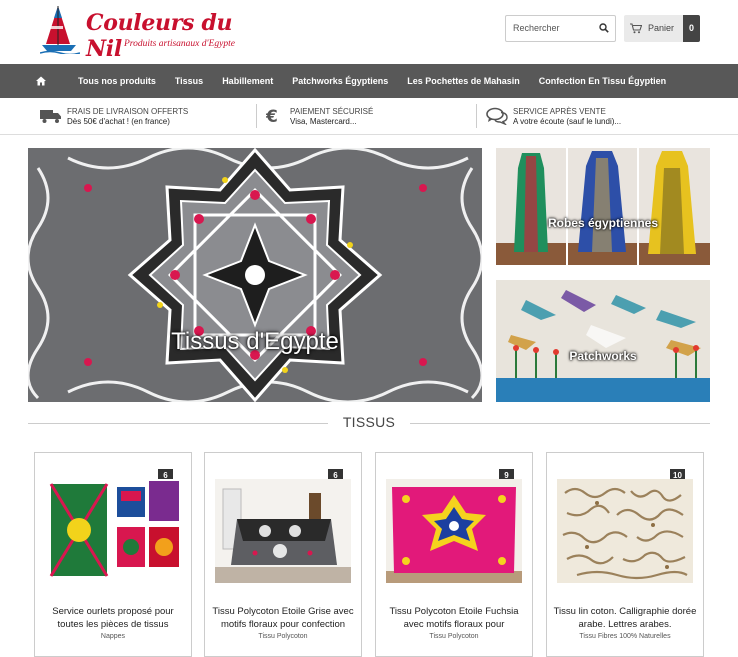 Image resolution: width=738 pixels, height=657 pixels. I want to click on home-icon, so click(41, 81).